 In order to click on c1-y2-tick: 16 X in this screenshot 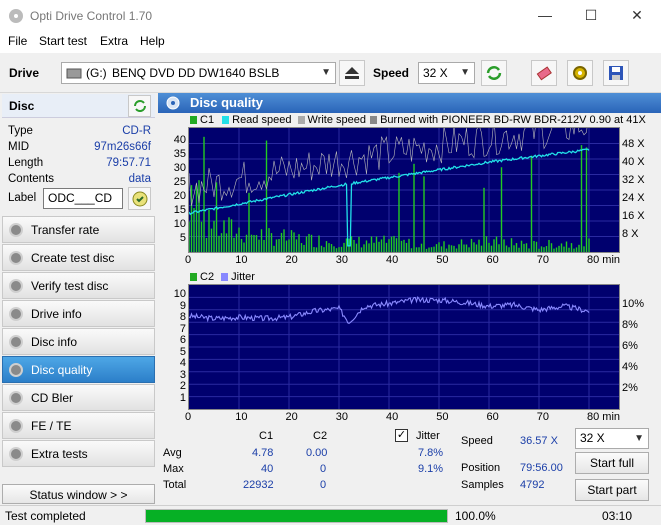, I will do `click(633, 216)`.